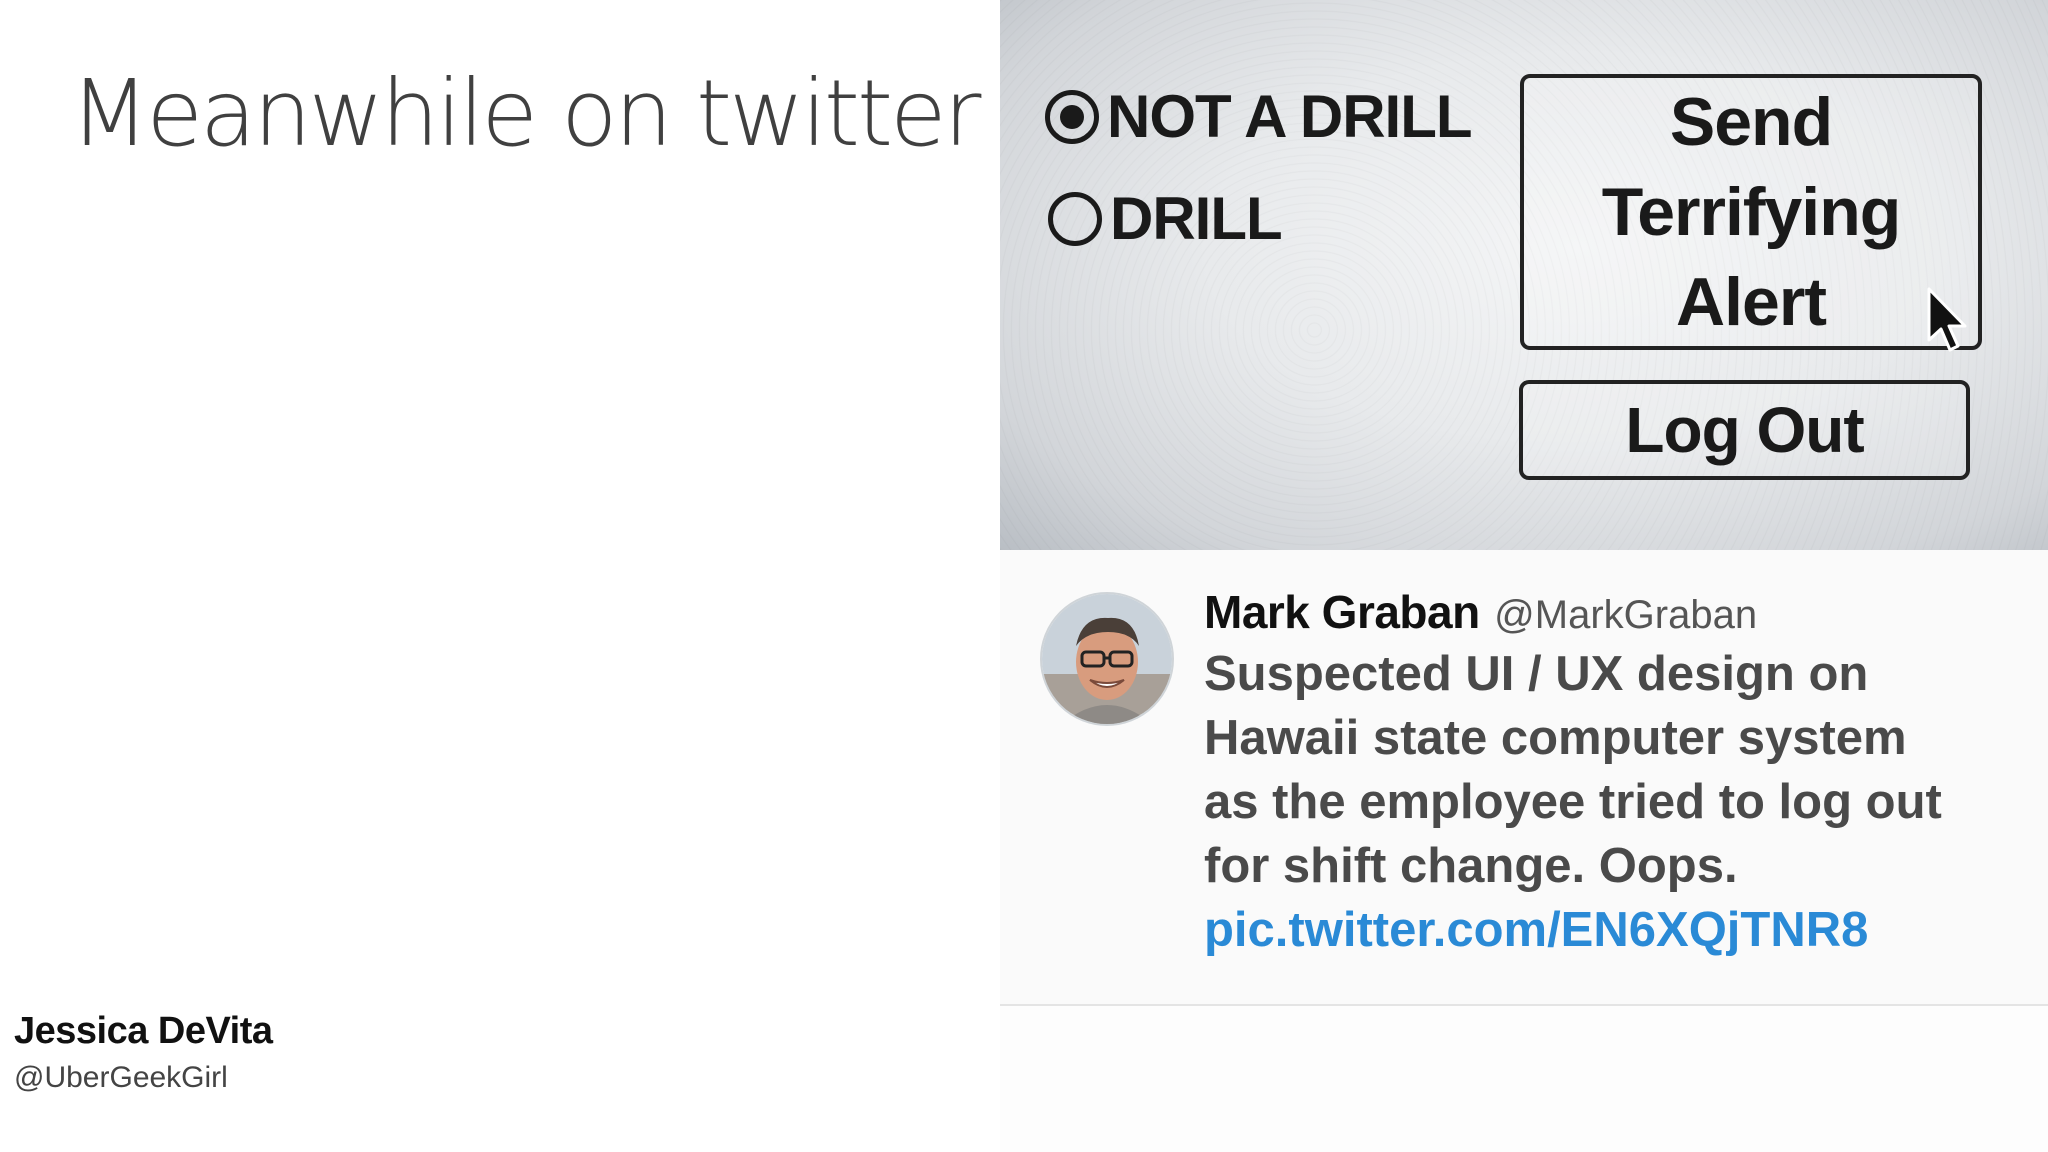  Describe the element at coordinates (1289, 116) in the screenshot. I see `radio-label-not-a-drill: NOT A DRILL` at that location.